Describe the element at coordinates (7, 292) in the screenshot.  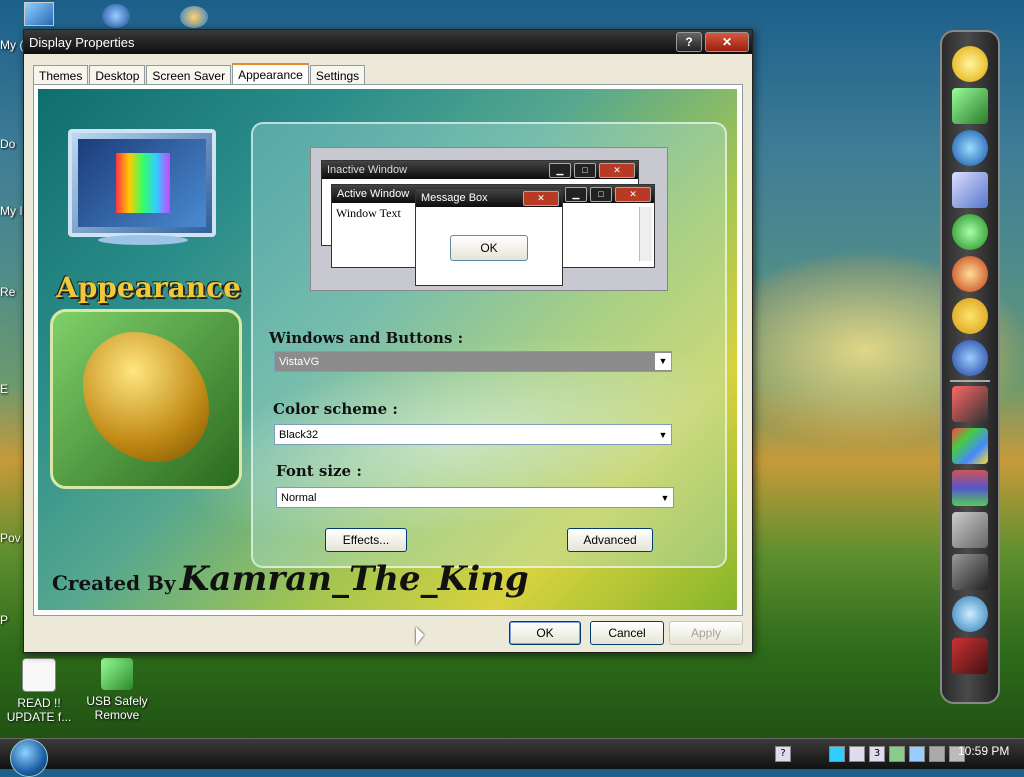
I see `desktop-label-recycle-bin: Re` at that location.